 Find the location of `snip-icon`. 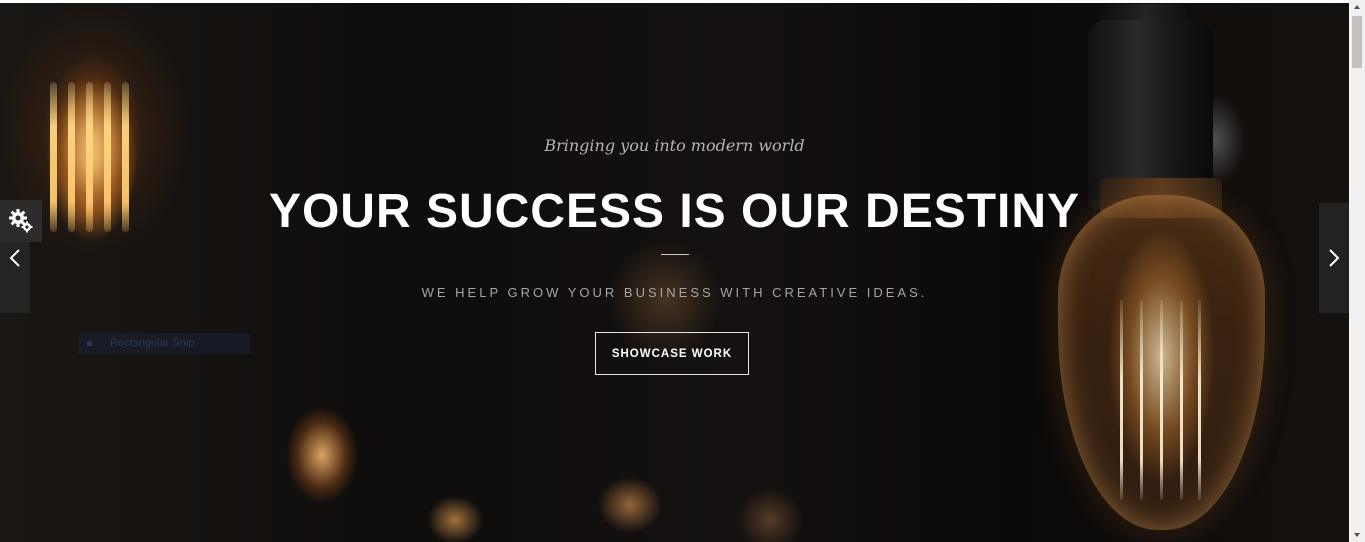

snip-icon is located at coordinates (89, 343).